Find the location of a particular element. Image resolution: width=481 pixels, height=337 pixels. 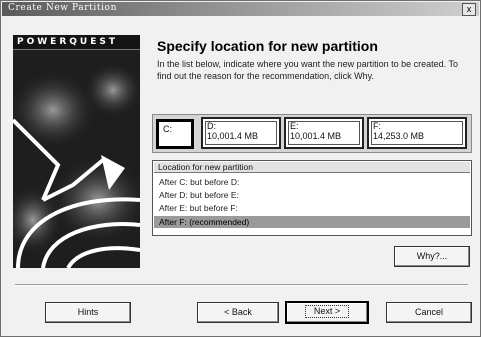

partition-segment: D: 10,001.4 MB is located at coordinates (241, 133).